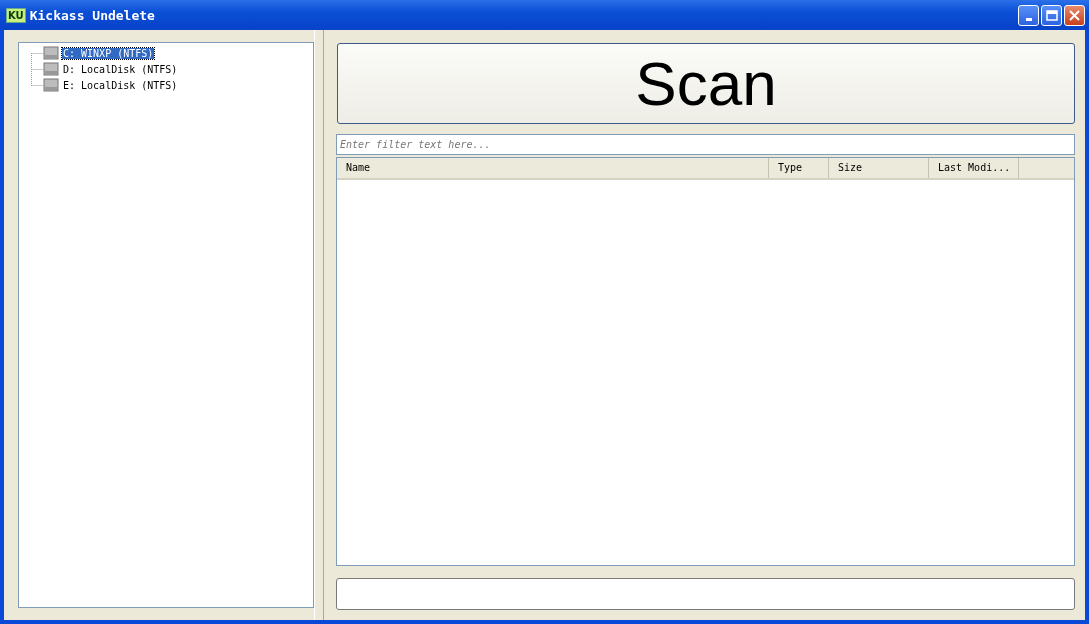 The image size is (1089, 624). What do you see at coordinates (799, 168) in the screenshot?
I see `column-header: Type` at bounding box center [799, 168].